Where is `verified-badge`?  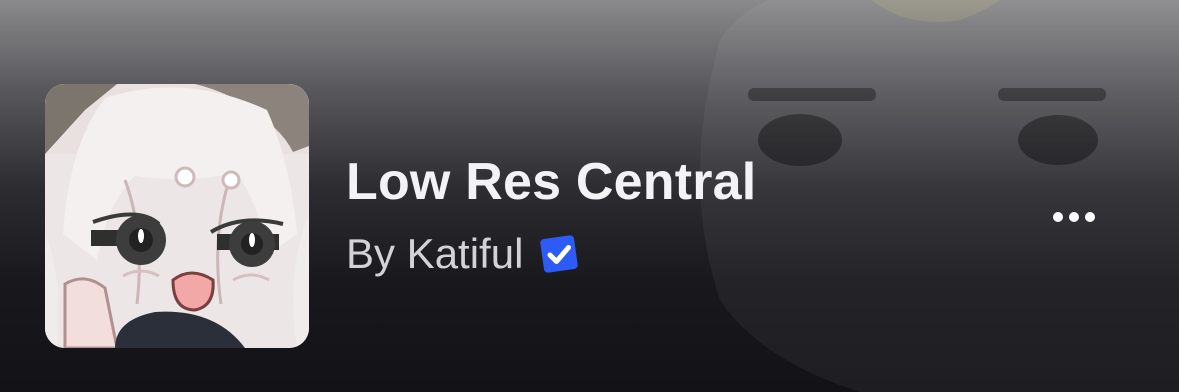 verified-badge is located at coordinates (559, 254).